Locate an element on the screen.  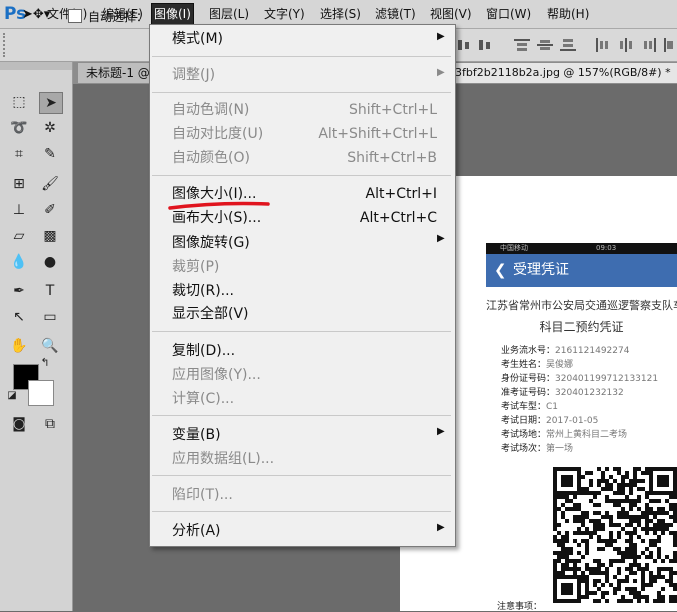
field-row: 准考证号码：320401232132 is located at coordinates (562, 391).